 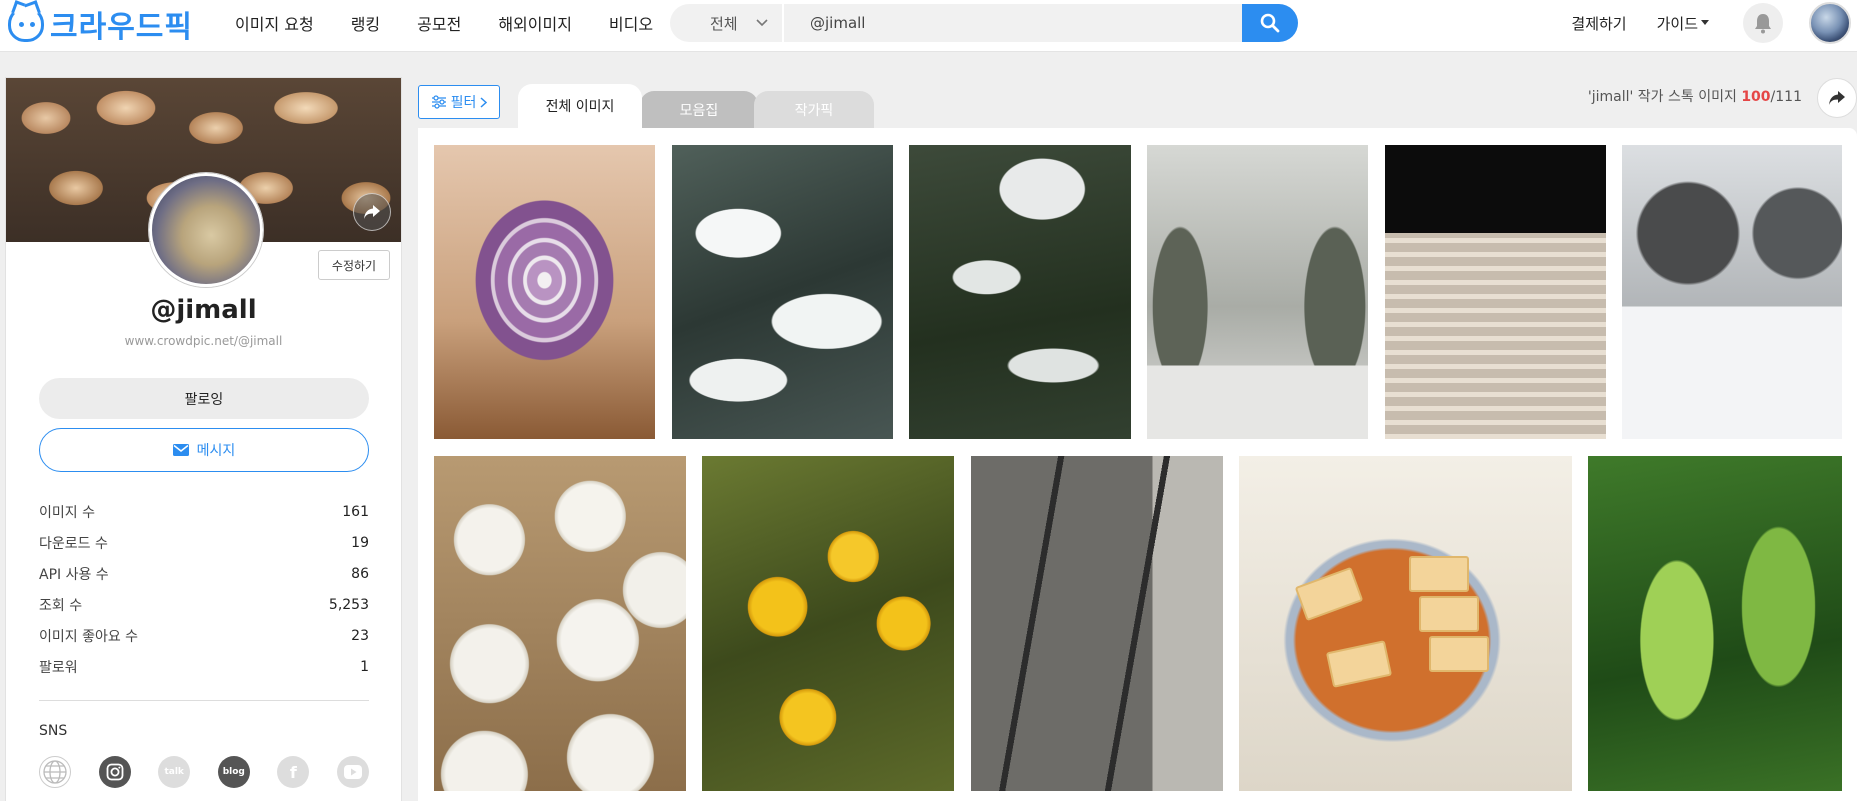 What do you see at coordinates (61, 605) in the screenshot?
I see `stat-label: 조회 수` at bounding box center [61, 605].